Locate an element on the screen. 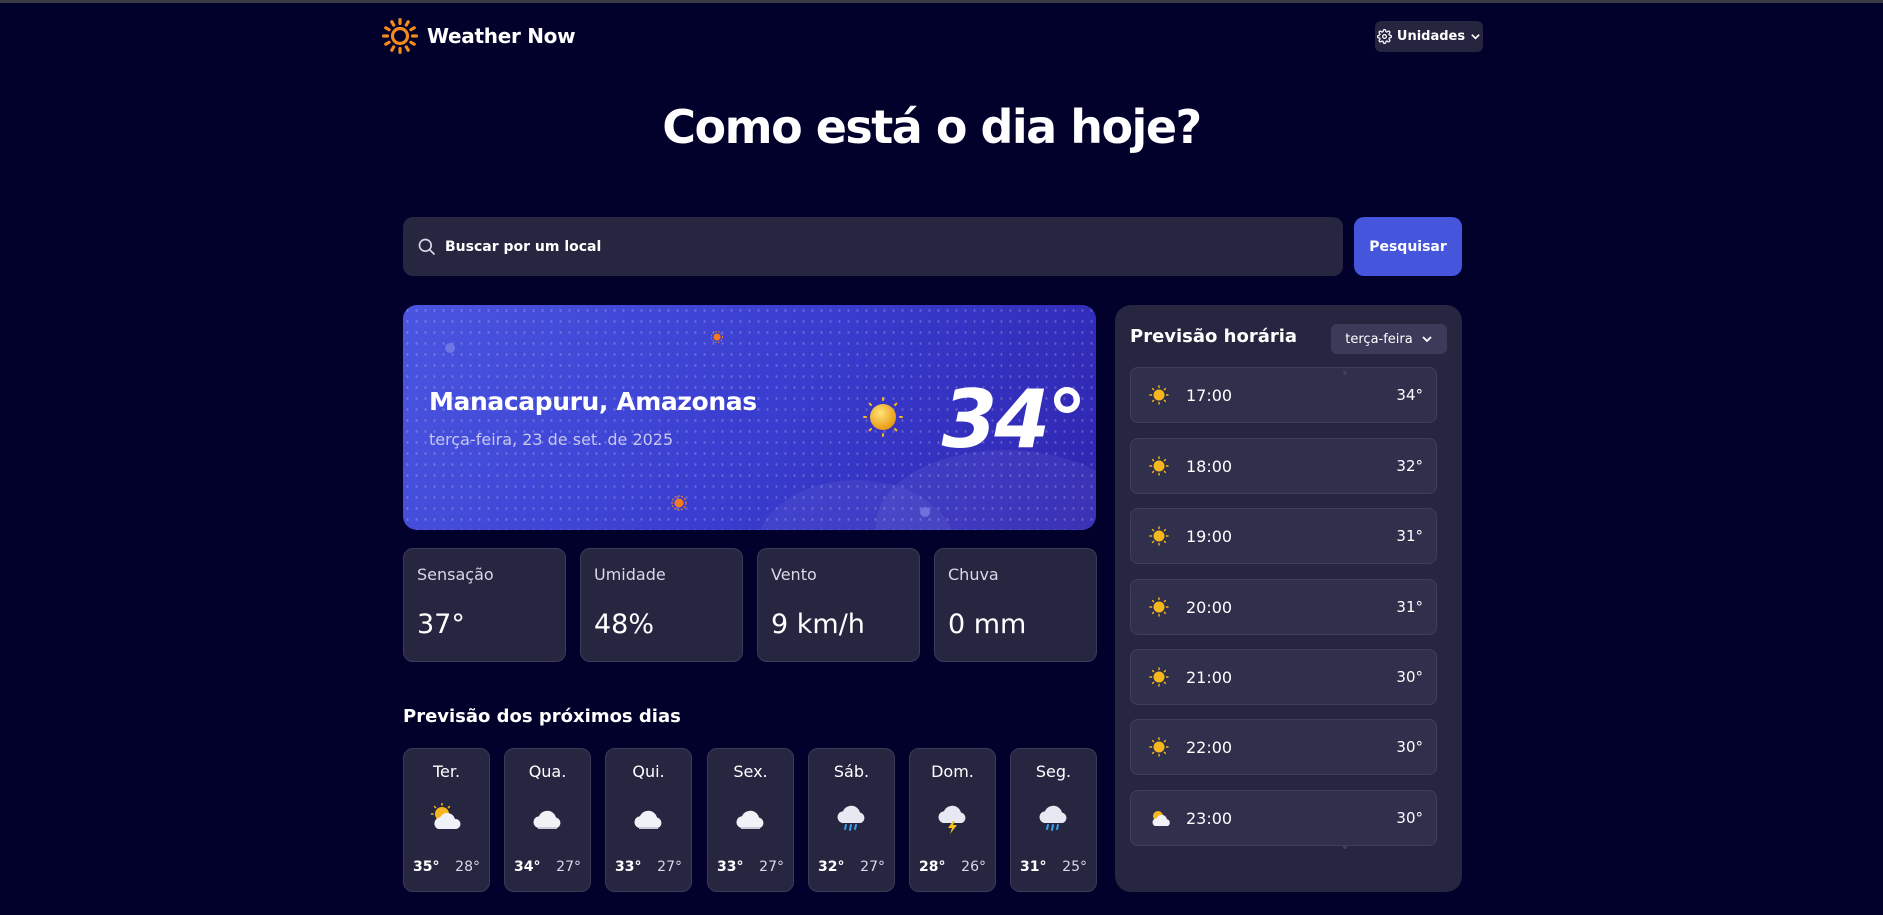 This screenshot has height=915, width=1883. stat-wind: Vento 9 km/h is located at coordinates (838, 605).